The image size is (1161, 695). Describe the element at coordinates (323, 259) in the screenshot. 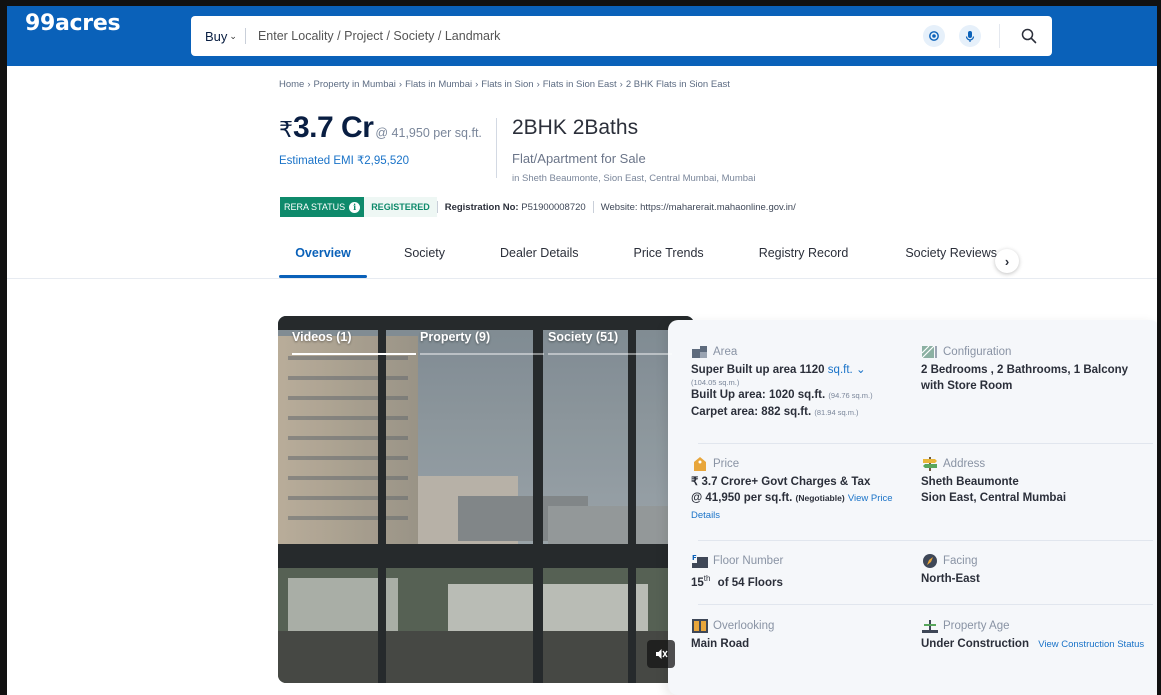

I see `tab-overview: Overview` at that location.